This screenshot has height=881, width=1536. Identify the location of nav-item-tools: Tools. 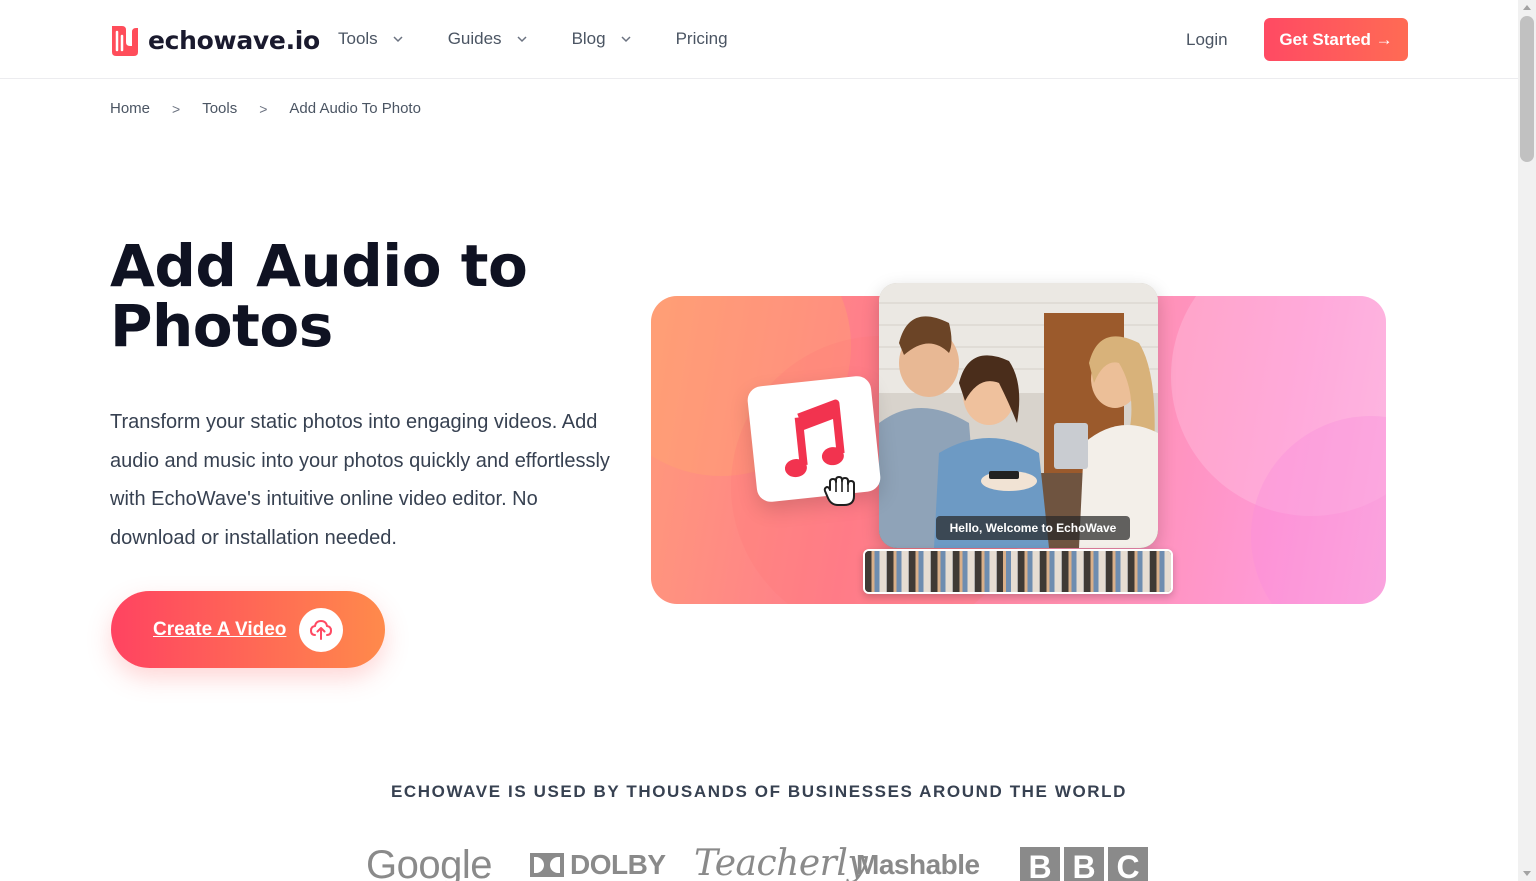
(371, 39).